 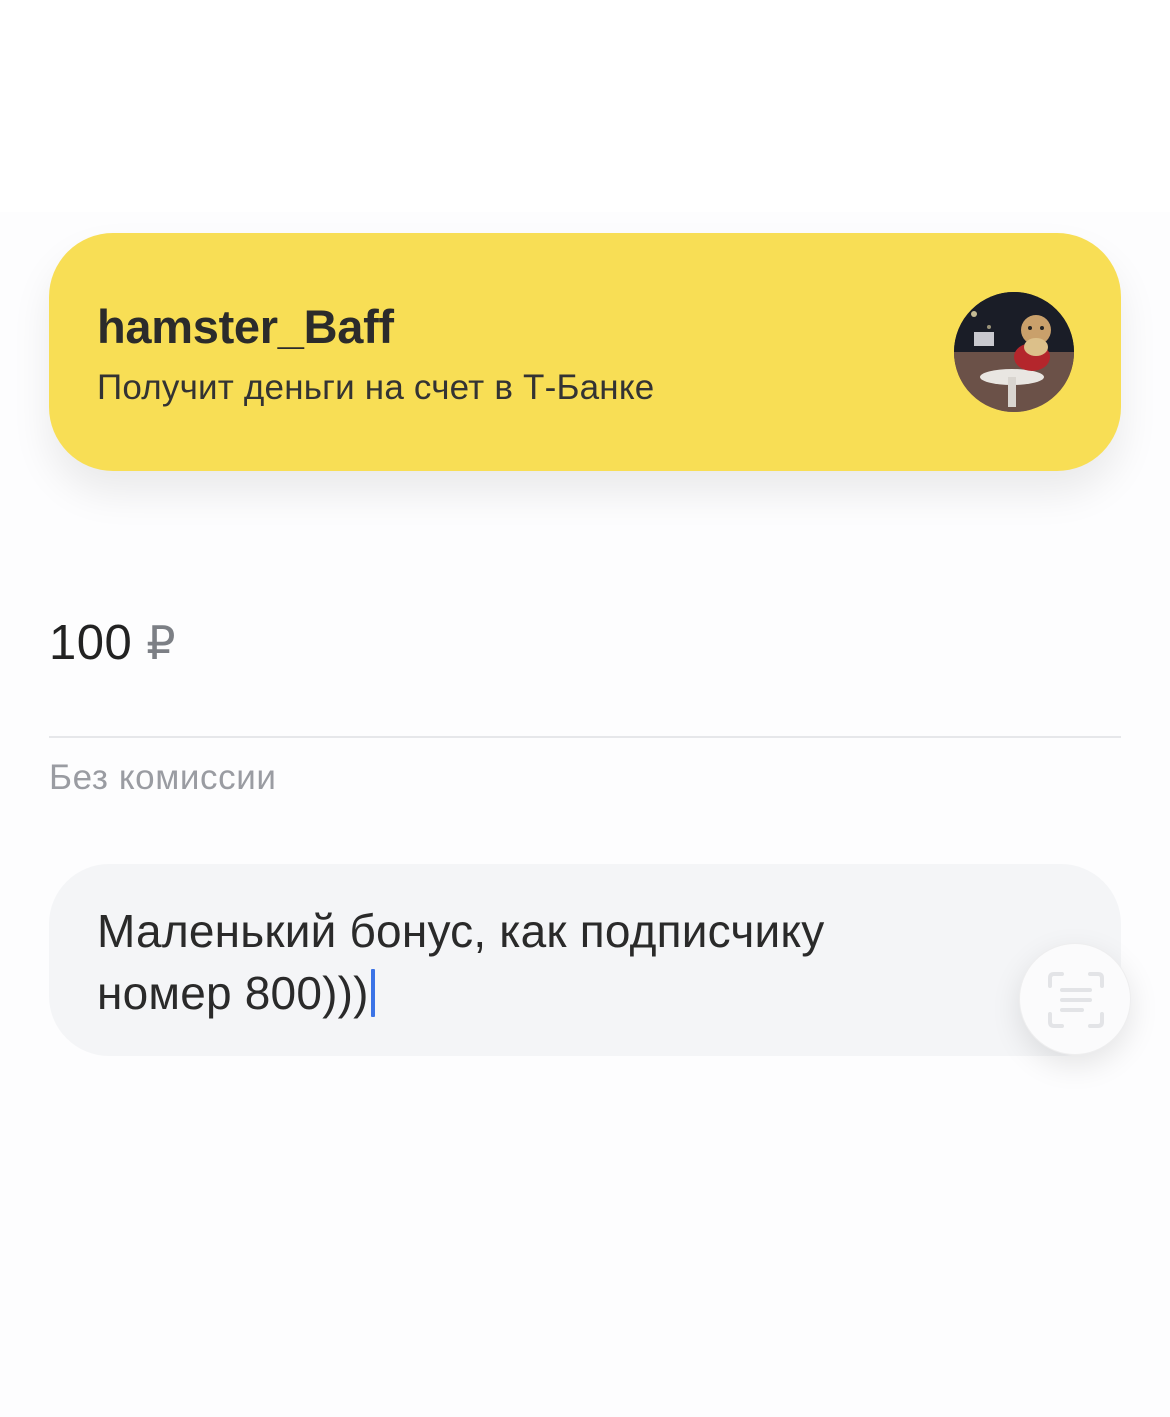 What do you see at coordinates (376, 387) in the screenshot?
I see `recipient-subtitle: Получит деньги на счет в Т-Банке` at bounding box center [376, 387].